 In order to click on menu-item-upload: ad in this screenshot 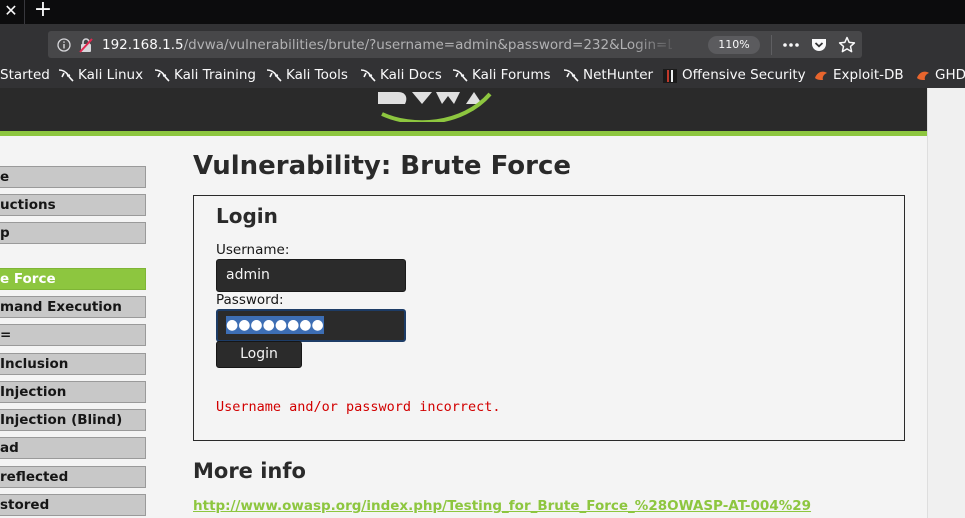, I will do `click(73, 448)`.